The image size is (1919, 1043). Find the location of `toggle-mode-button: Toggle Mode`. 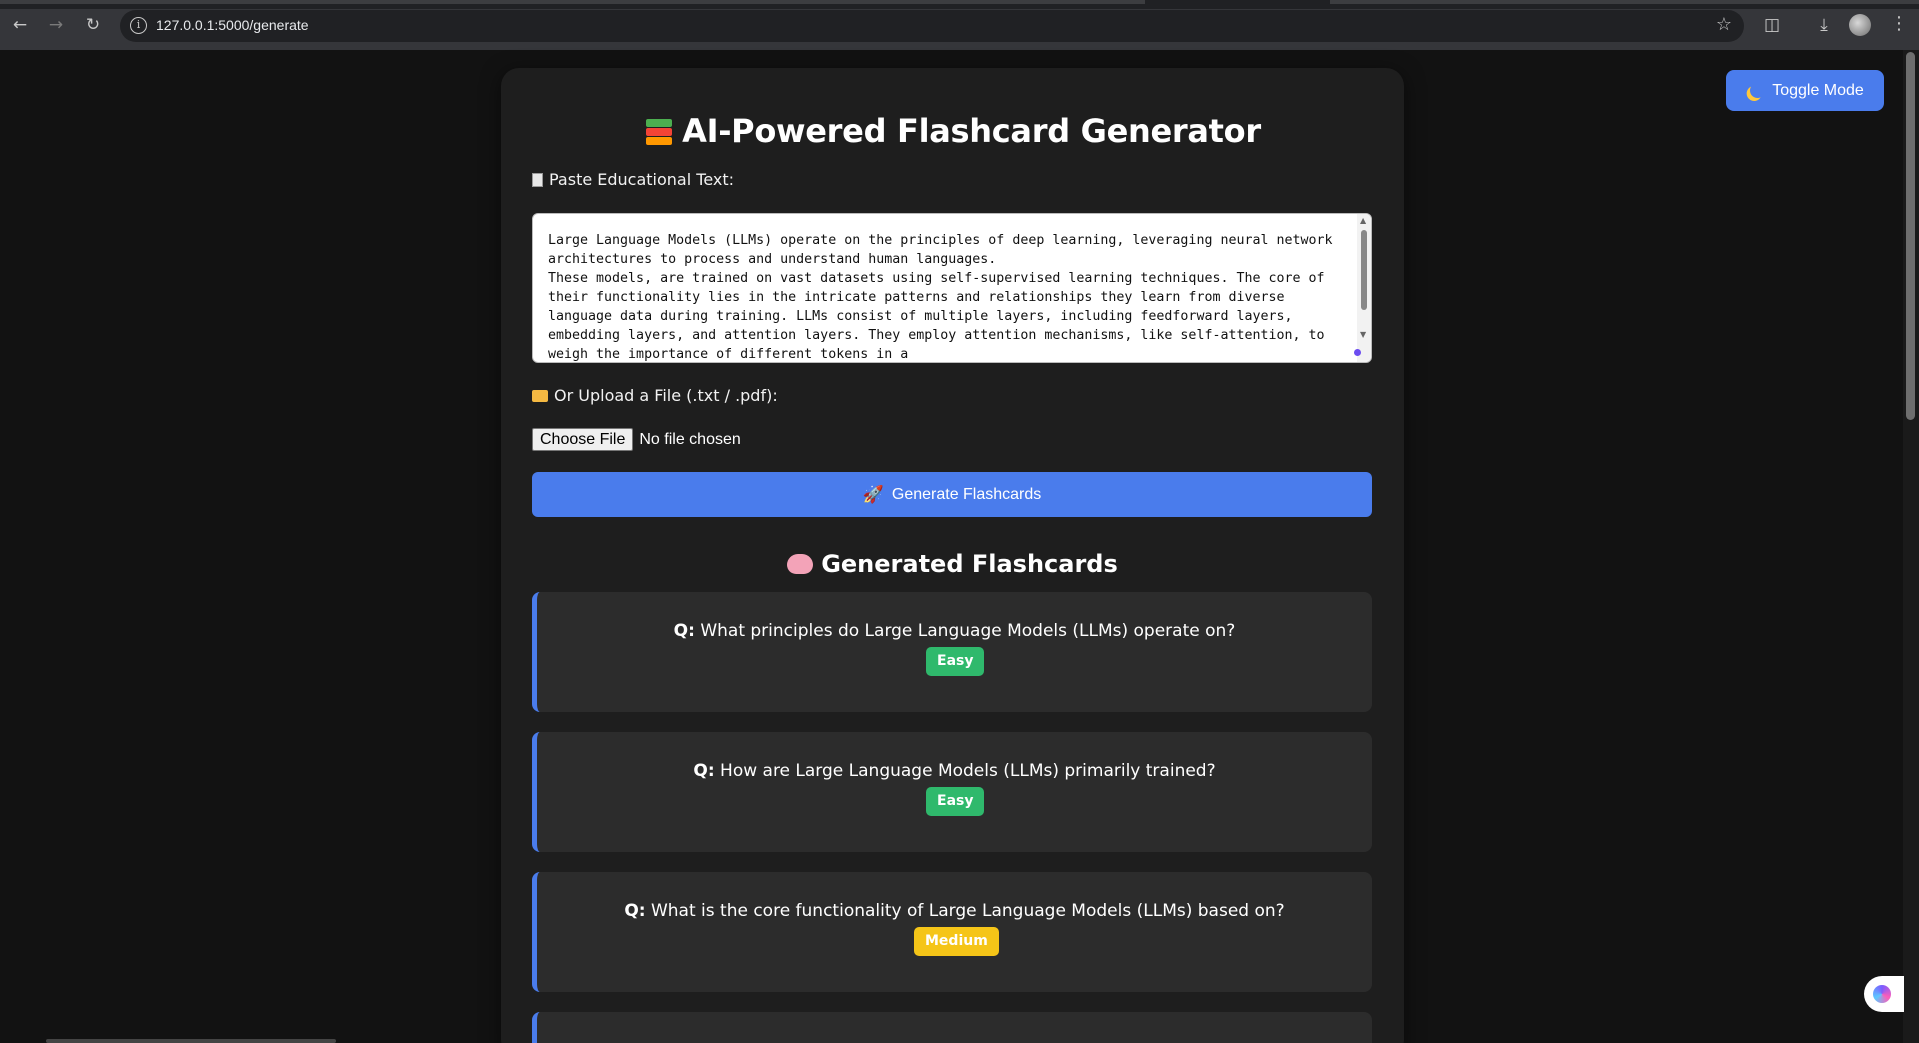

toggle-mode-button: Toggle Mode is located at coordinates (1805, 90).